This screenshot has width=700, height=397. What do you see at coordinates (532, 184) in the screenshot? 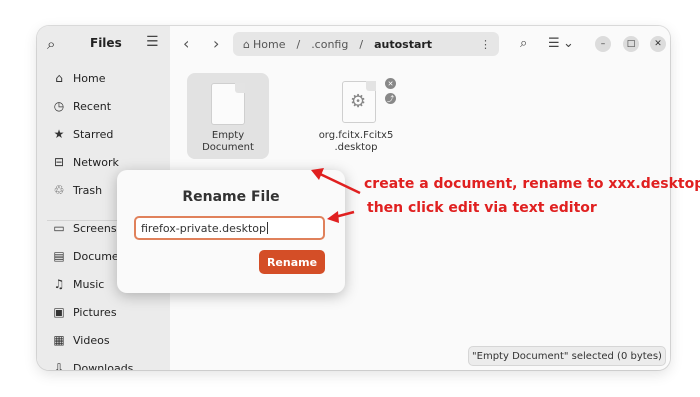
I see `annotation-text-1: create a document, rename to xxx.desktop` at bounding box center [532, 184].